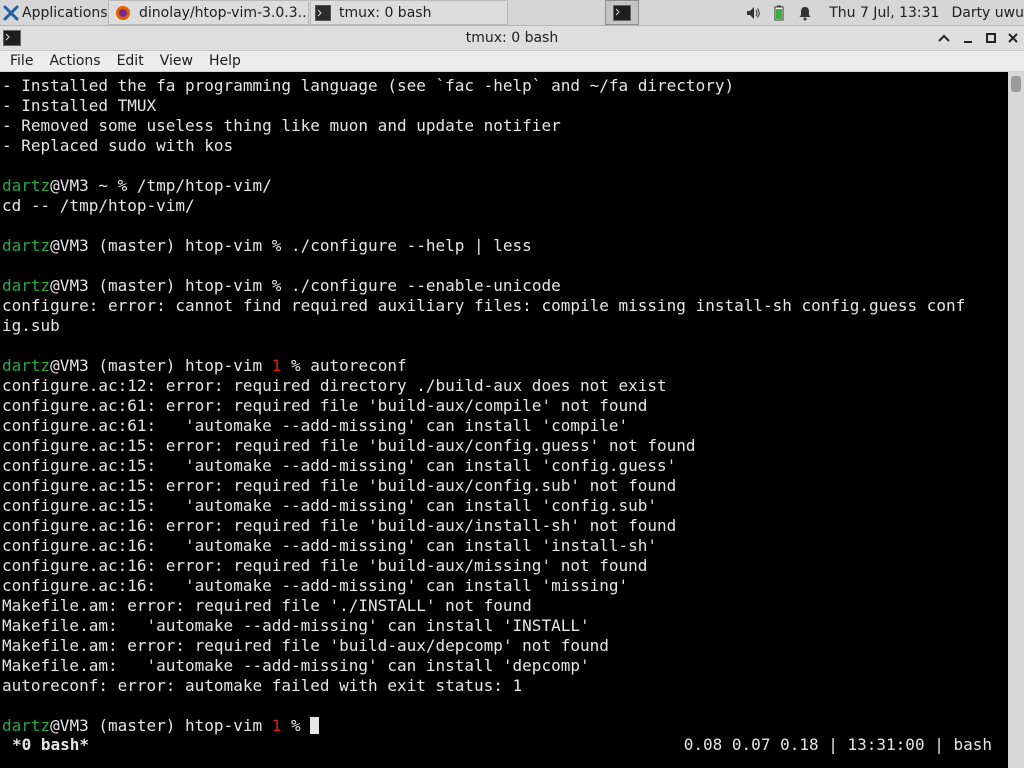 The height and width of the screenshot is (768, 1024). Describe the element at coordinates (944, 38) in the screenshot. I see `shade-window-icon` at that location.